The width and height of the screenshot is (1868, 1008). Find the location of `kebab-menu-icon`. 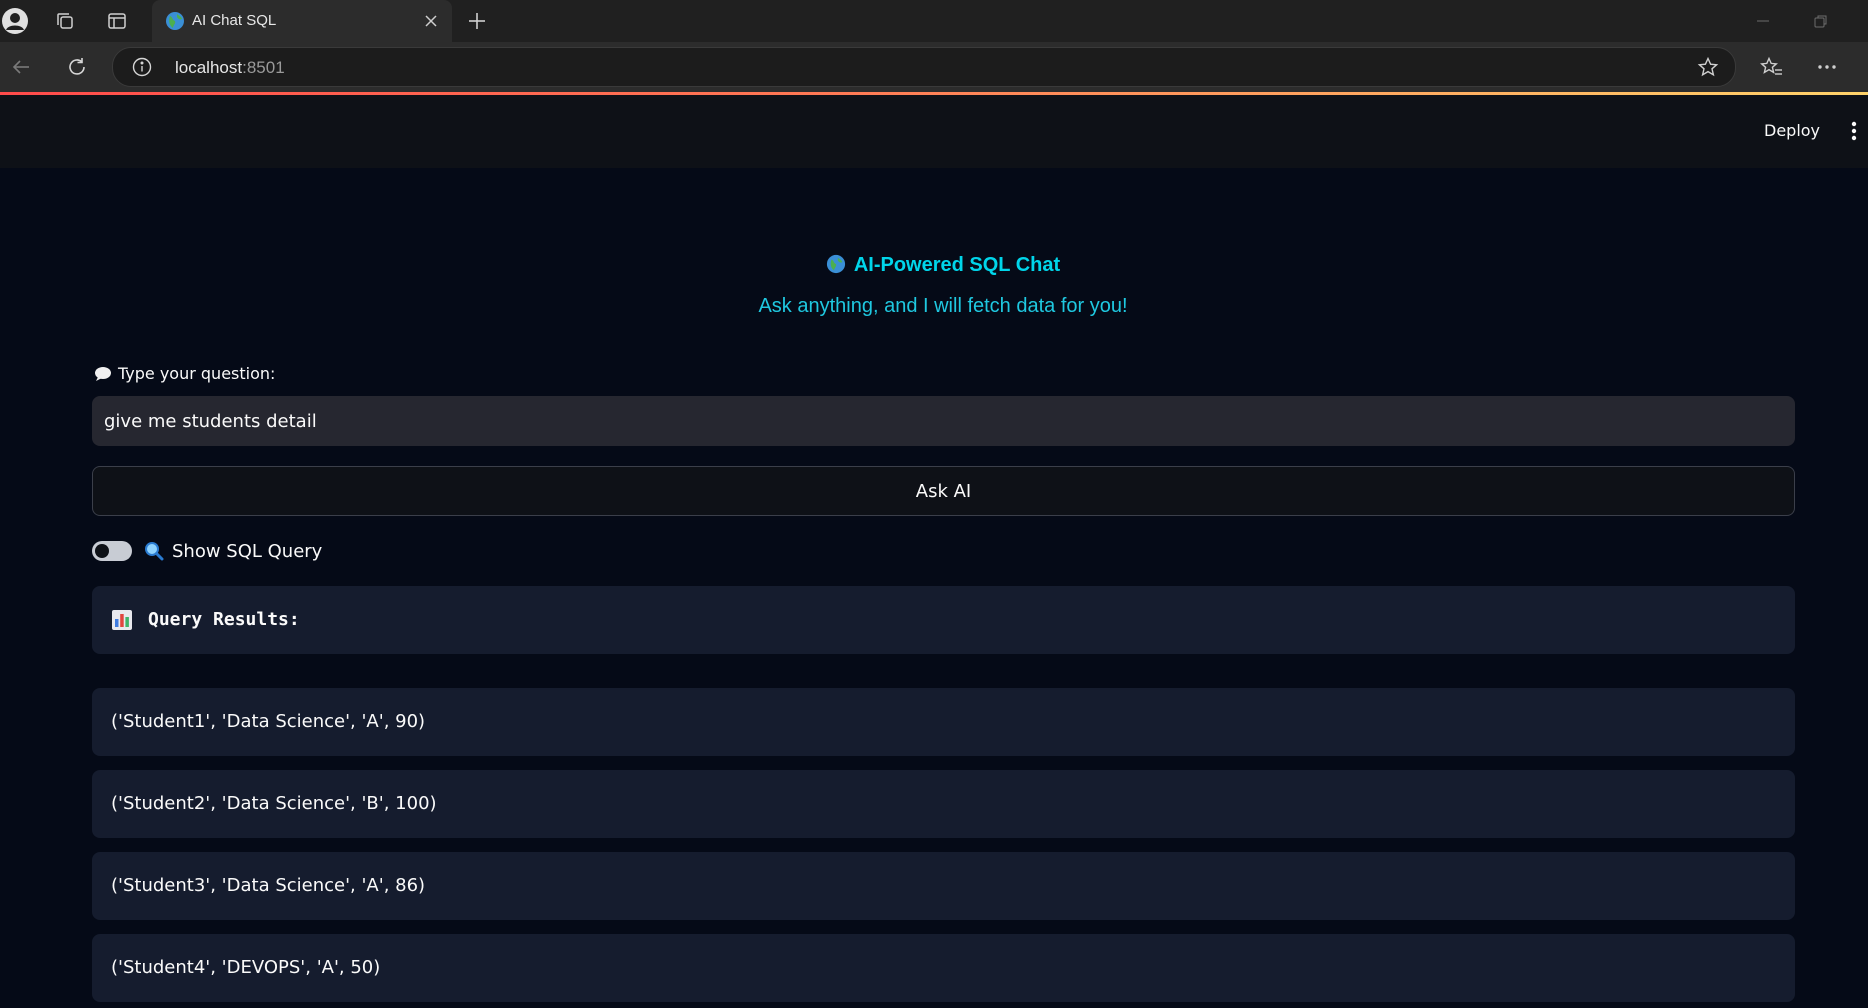

kebab-menu-icon is located at coordinates (1854, 131).